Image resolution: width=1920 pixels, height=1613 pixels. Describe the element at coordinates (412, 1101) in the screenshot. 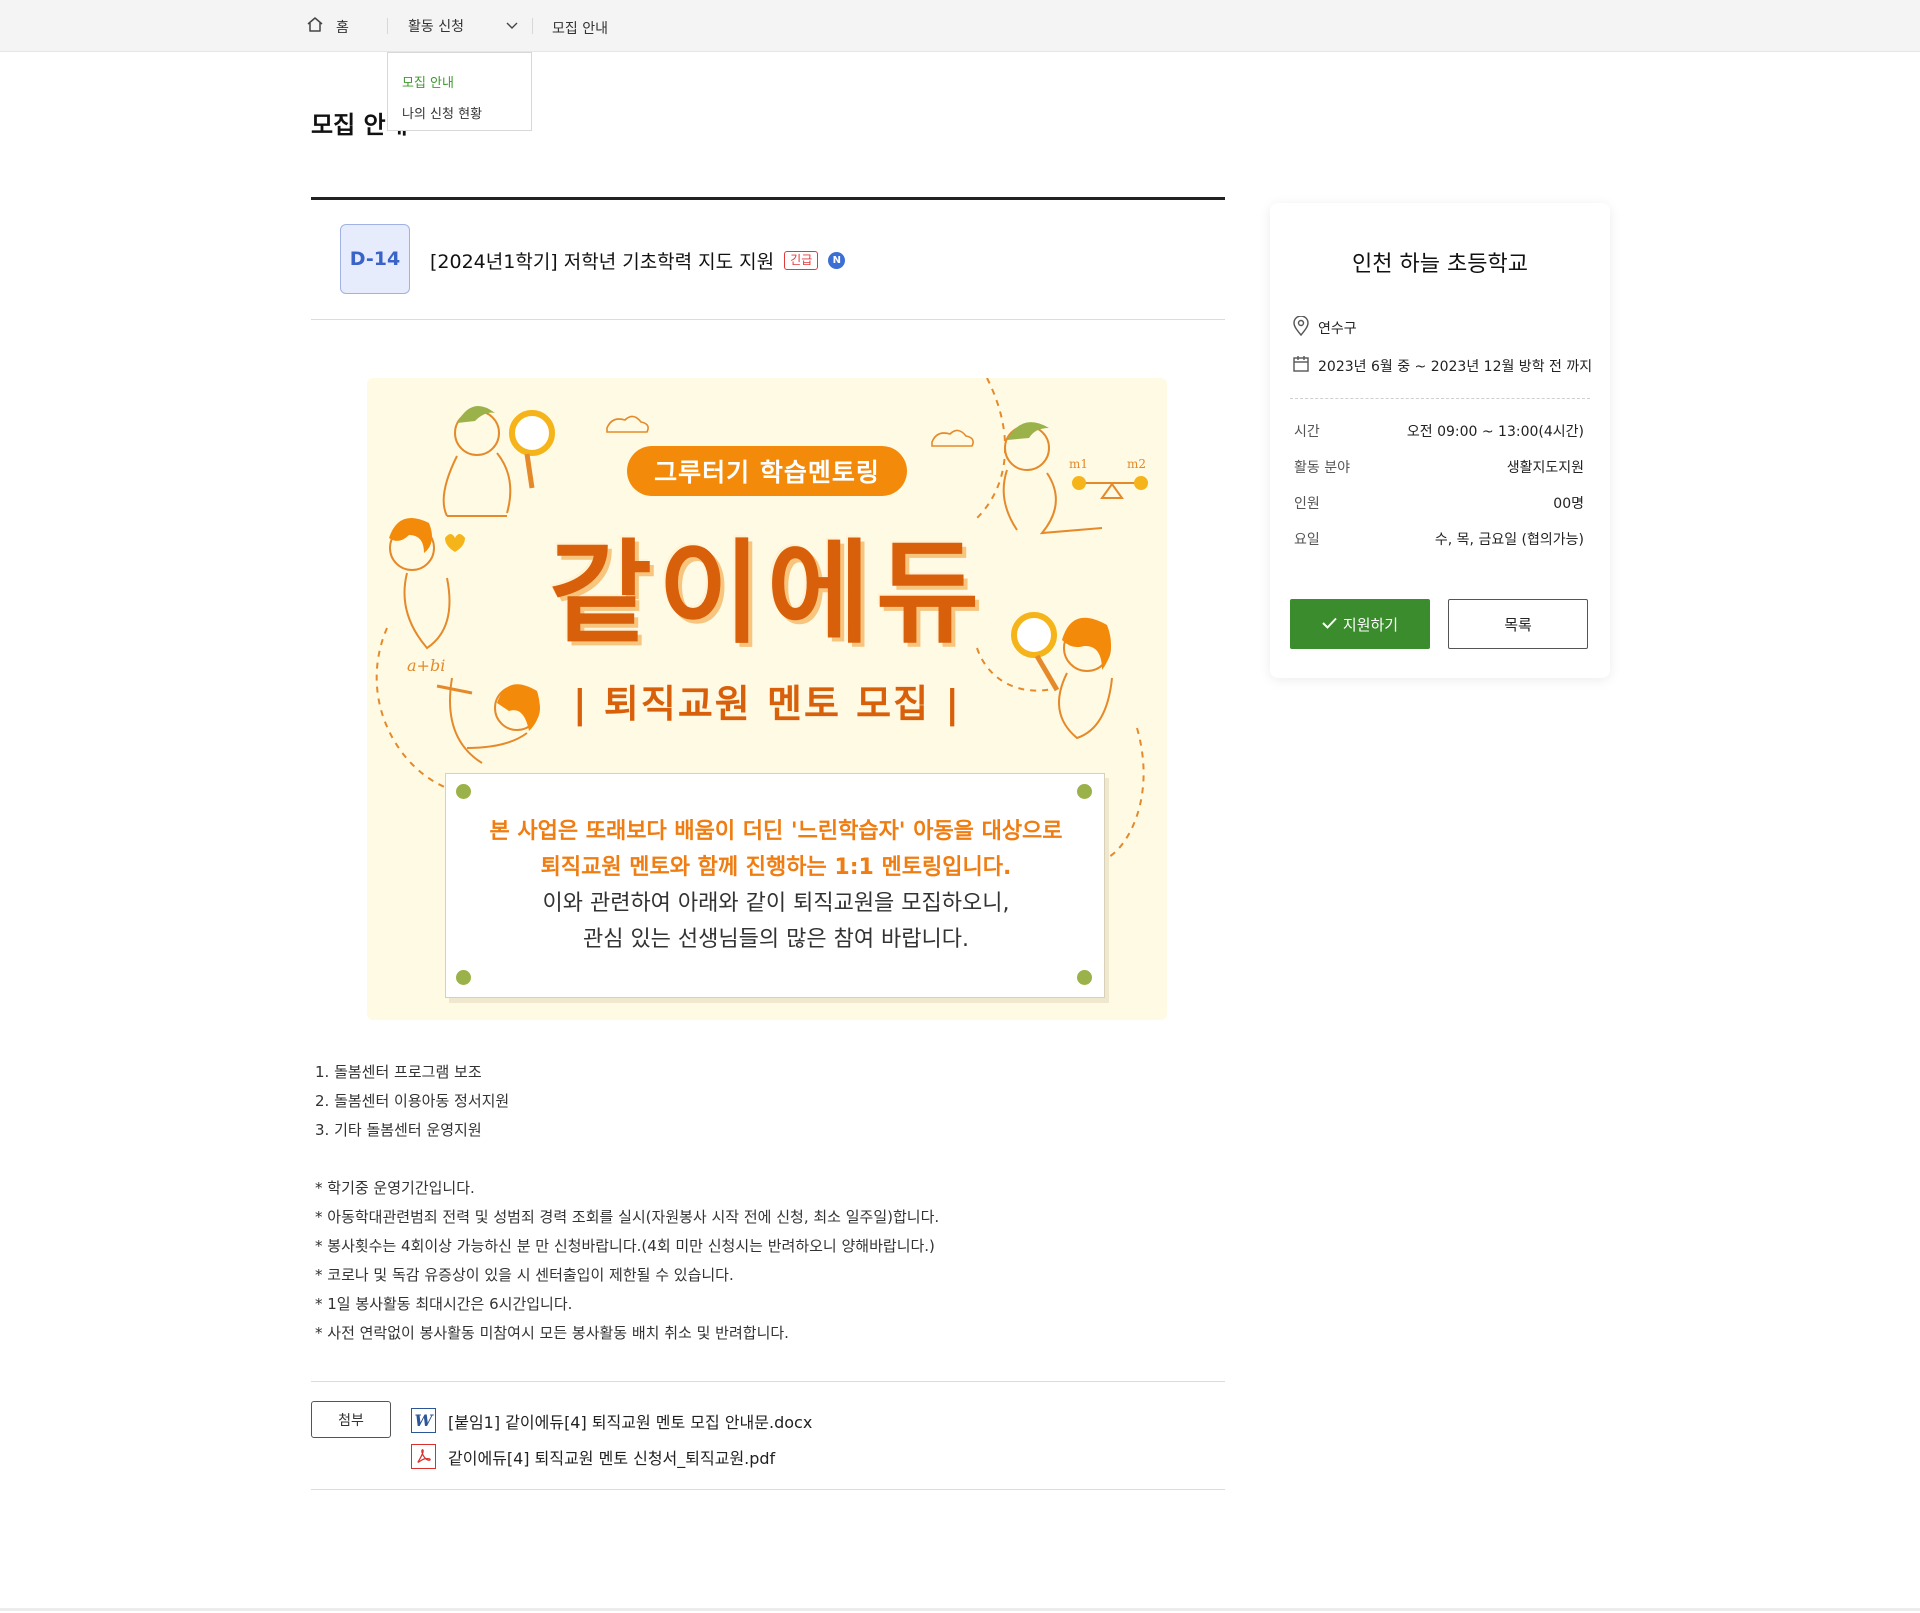

I see `body-line: 2. 돌봄센터 이용아동 정서지원` at that location.